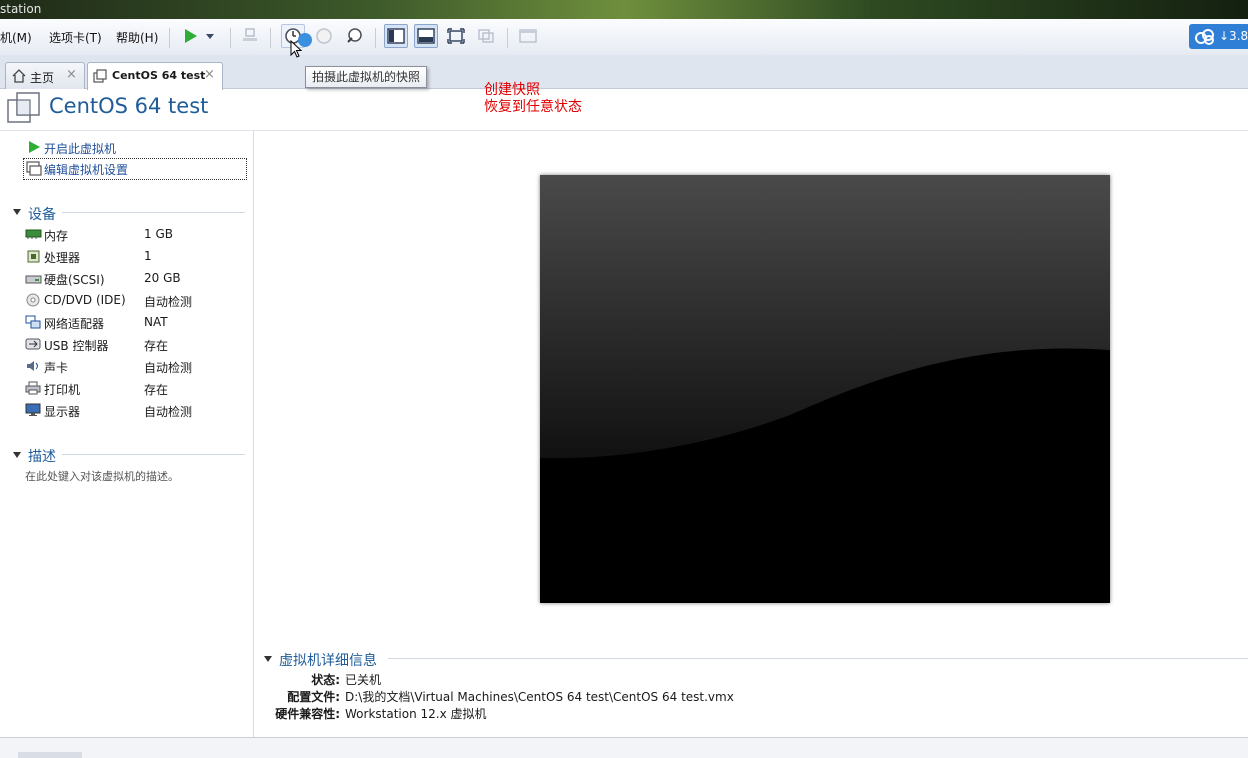 This screenshot has width=1248, height=758. I want to click on revert-clock-icon, so click(324, 36).